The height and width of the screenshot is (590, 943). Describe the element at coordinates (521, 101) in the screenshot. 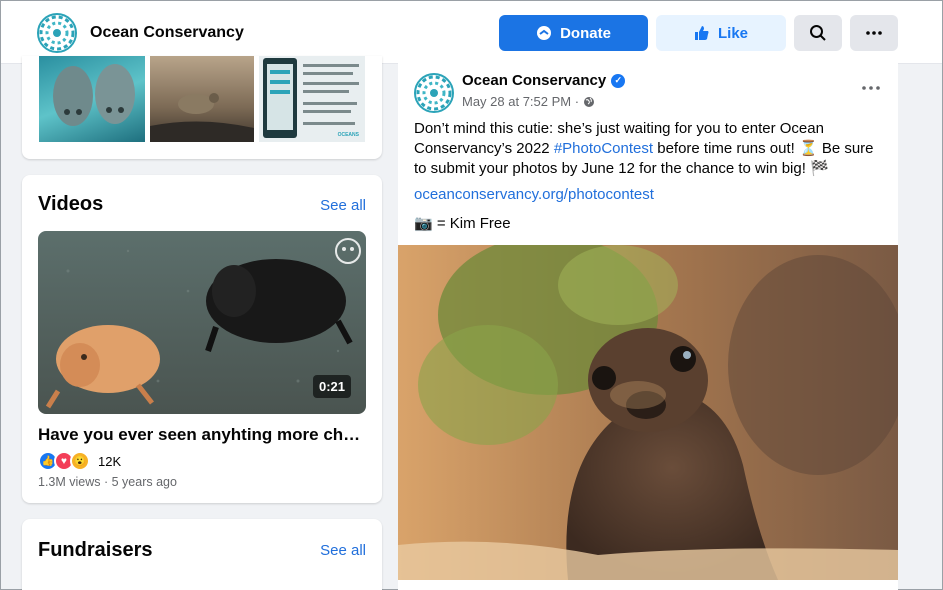

I see `post-date-label: May 28 at 7:52 PM ·` at that location.